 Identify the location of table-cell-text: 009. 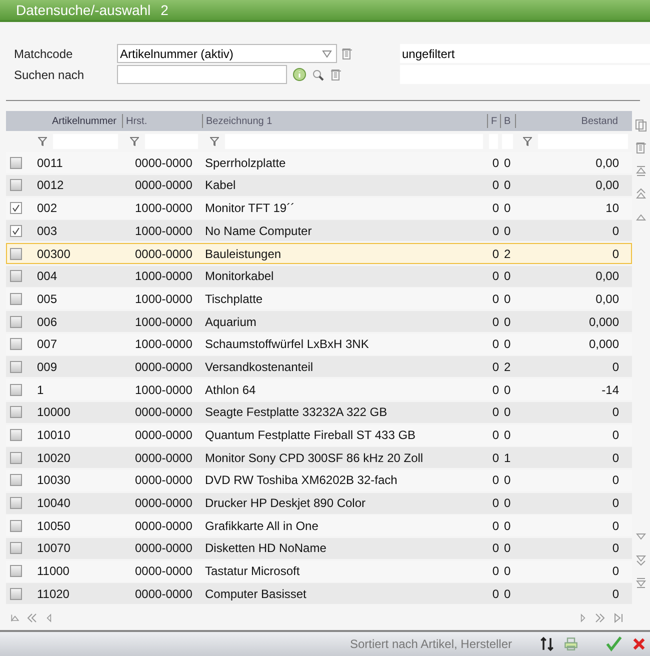
(47, 367).